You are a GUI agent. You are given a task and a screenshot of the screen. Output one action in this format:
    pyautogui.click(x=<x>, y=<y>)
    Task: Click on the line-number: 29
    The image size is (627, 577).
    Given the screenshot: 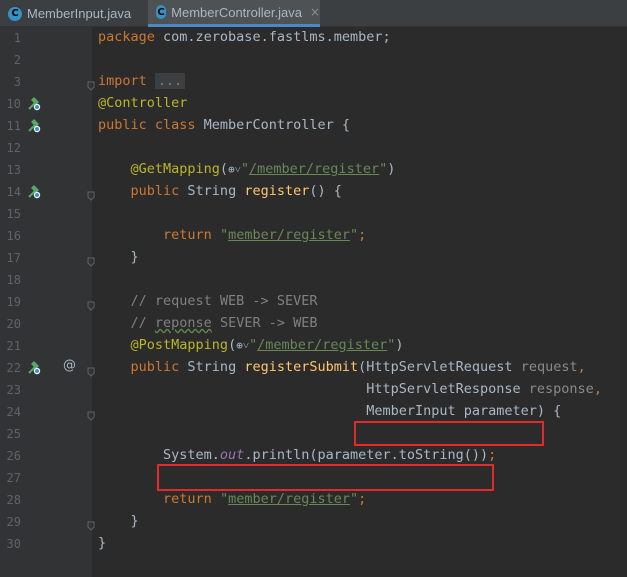 What is the action you would take?
    pyautogui.click(x=13, y=522)
    